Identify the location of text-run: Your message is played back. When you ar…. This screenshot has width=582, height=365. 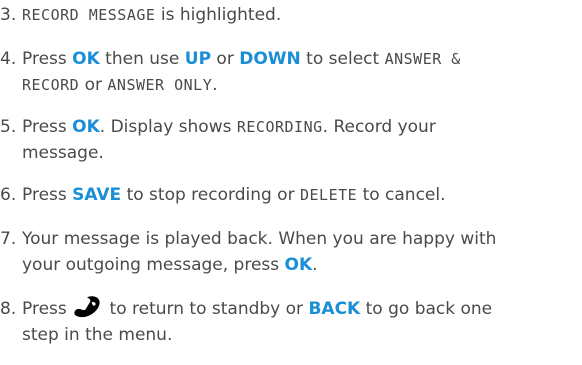
(259, 239).